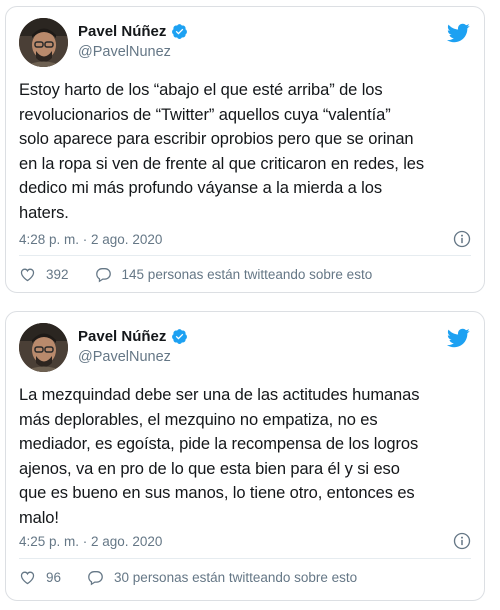 The width and height of the screenshot is (500, 610). What do you see at coordinates (90, 239) in the screenshot?
I see `tweet-timestamp: 4:28 p. m. · 2 ago. 2020` at bounding box center [90, 239].